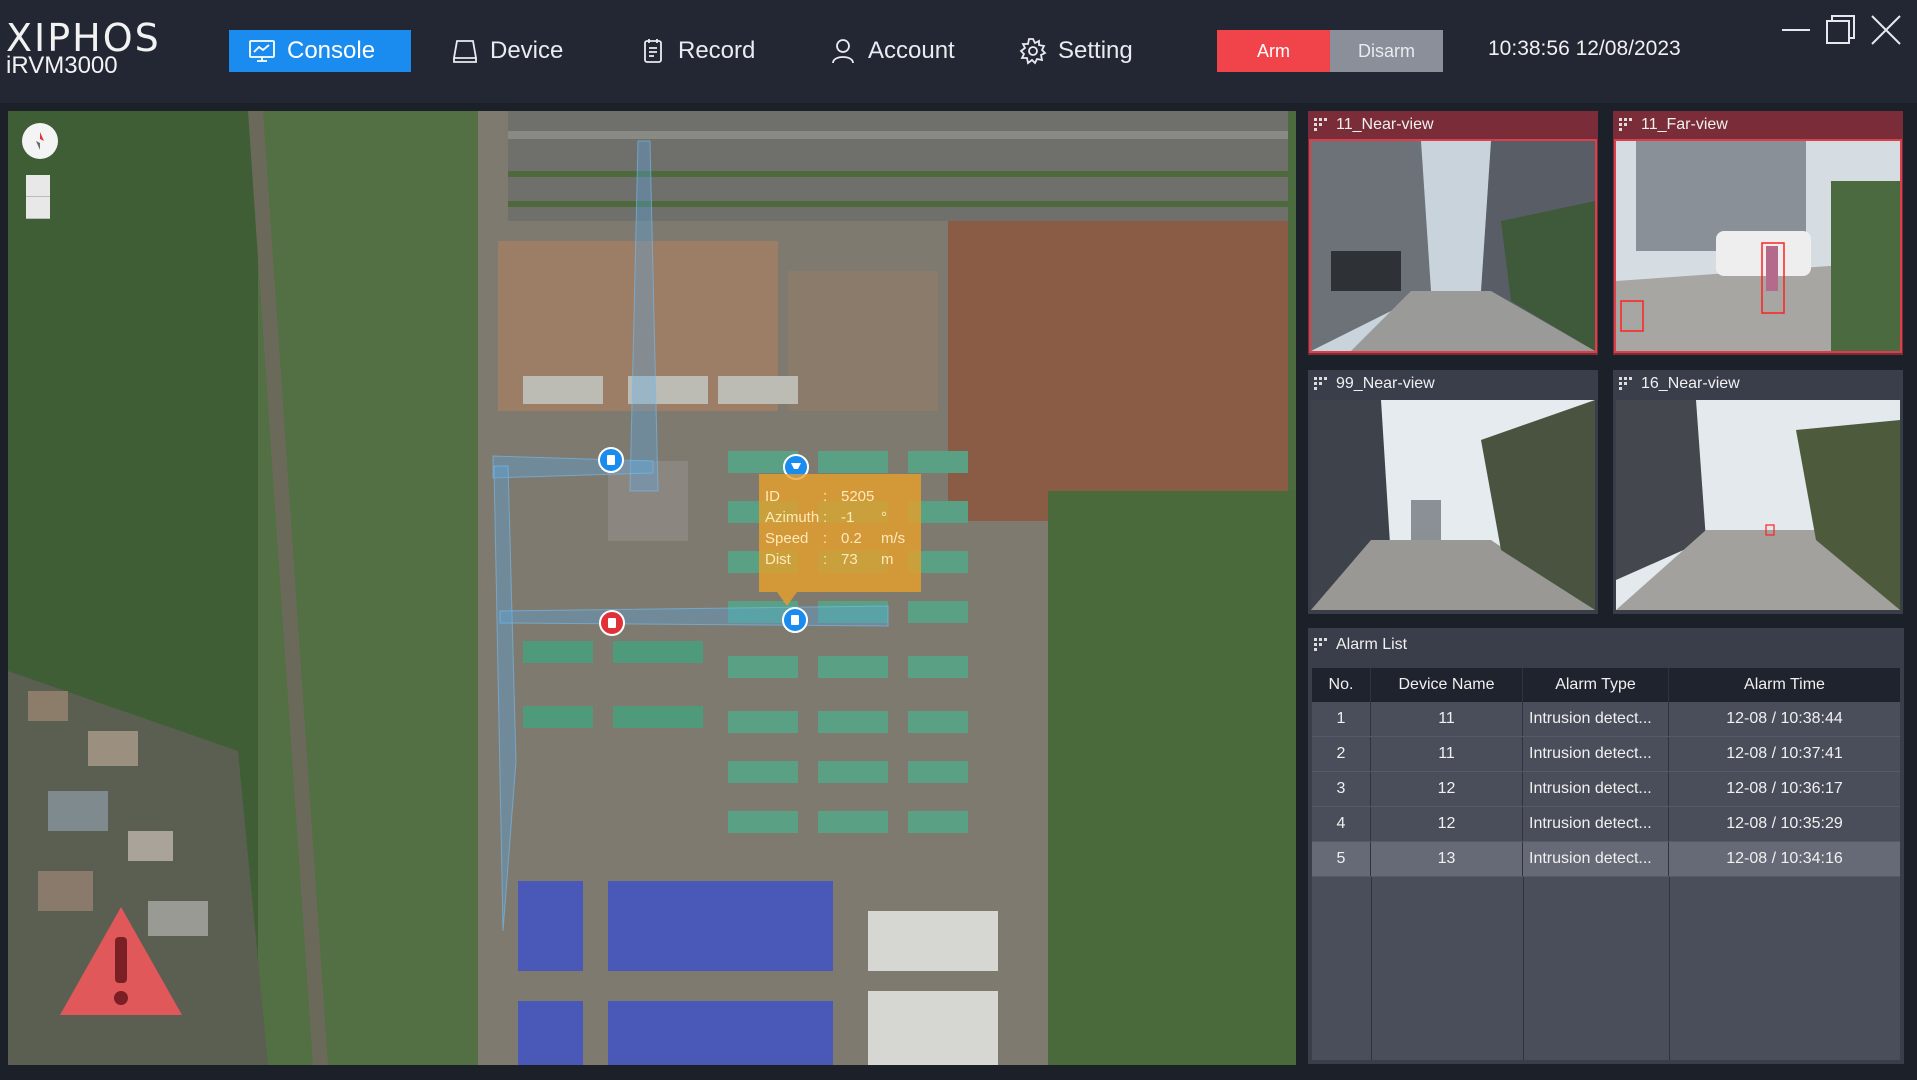 Image resolution: width=1917 pixels, height=1080 pixels. I want to click on camera-icon, so click(796, 466).